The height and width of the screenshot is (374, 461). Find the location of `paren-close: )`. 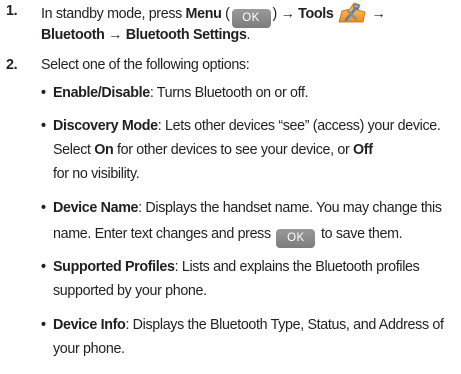

paren-close: ) is located at coordinates (276, 14).